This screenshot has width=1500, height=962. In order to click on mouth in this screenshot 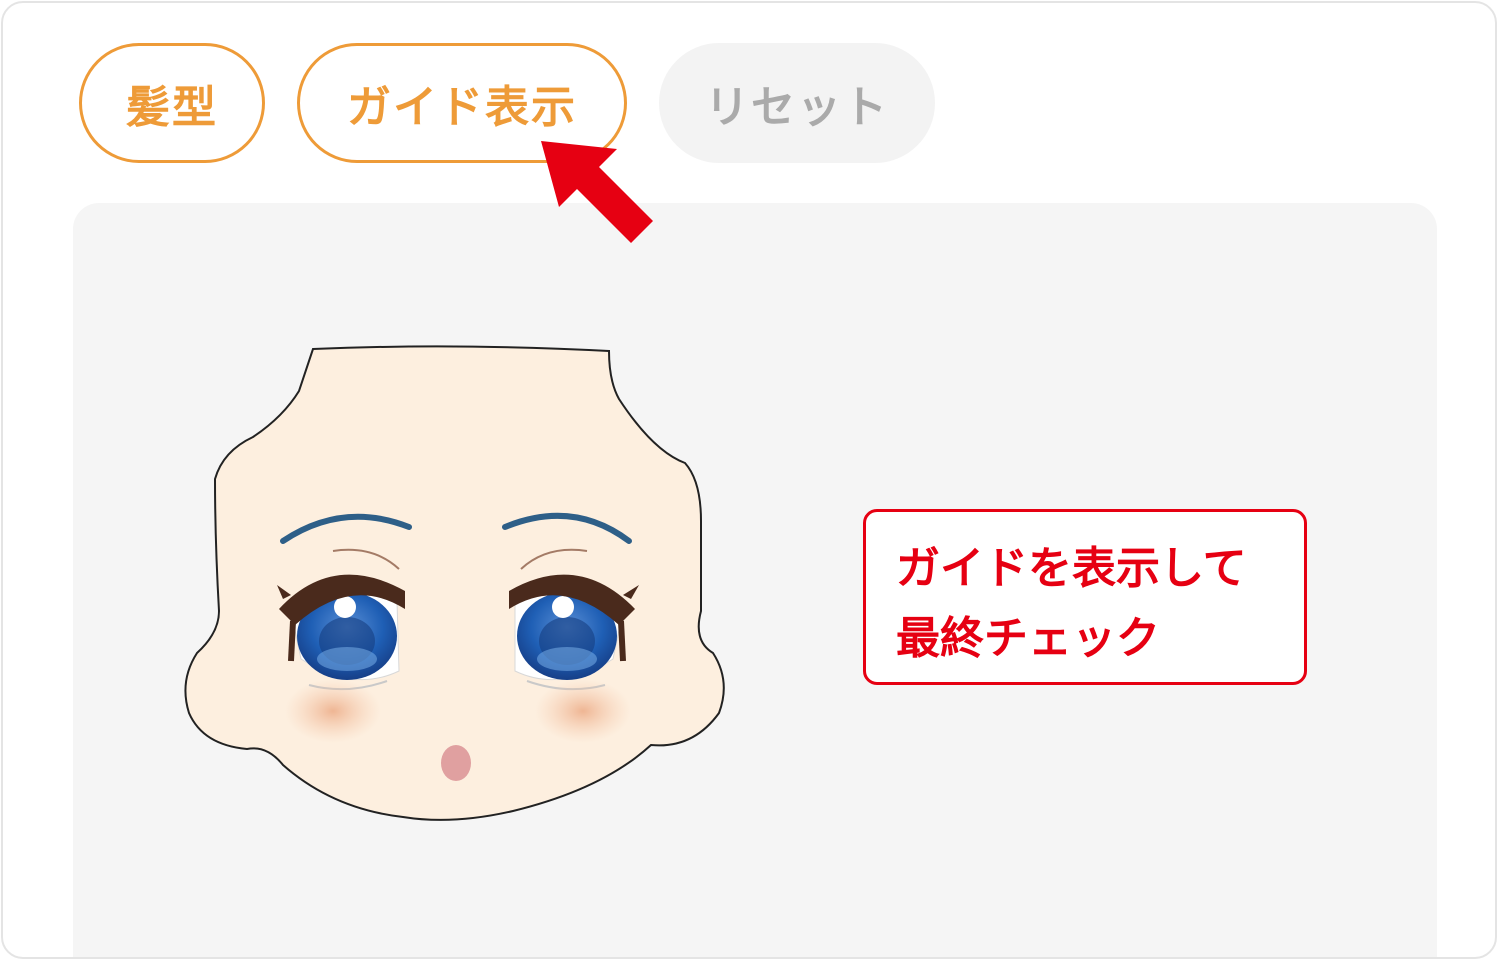, I will do `click(456, 763)`.